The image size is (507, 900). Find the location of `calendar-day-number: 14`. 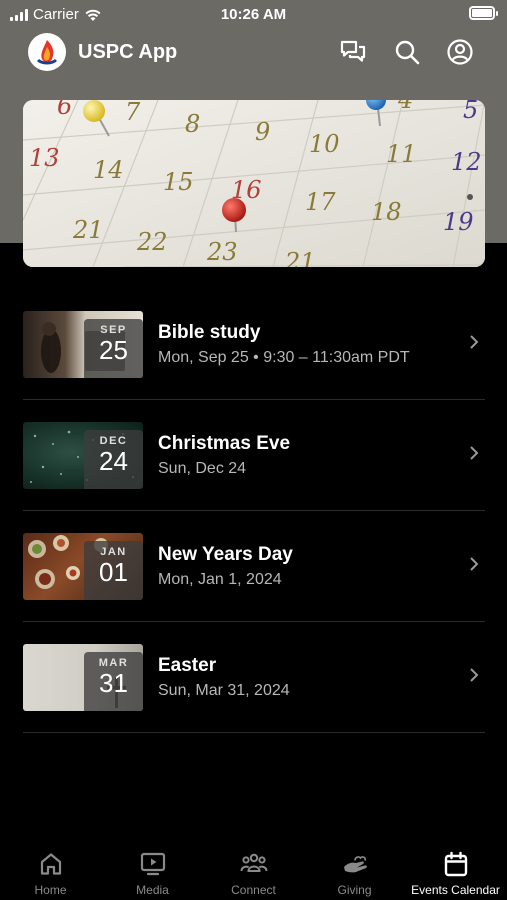

calendar-day-number: 14 is located at coordinates (108, 170).